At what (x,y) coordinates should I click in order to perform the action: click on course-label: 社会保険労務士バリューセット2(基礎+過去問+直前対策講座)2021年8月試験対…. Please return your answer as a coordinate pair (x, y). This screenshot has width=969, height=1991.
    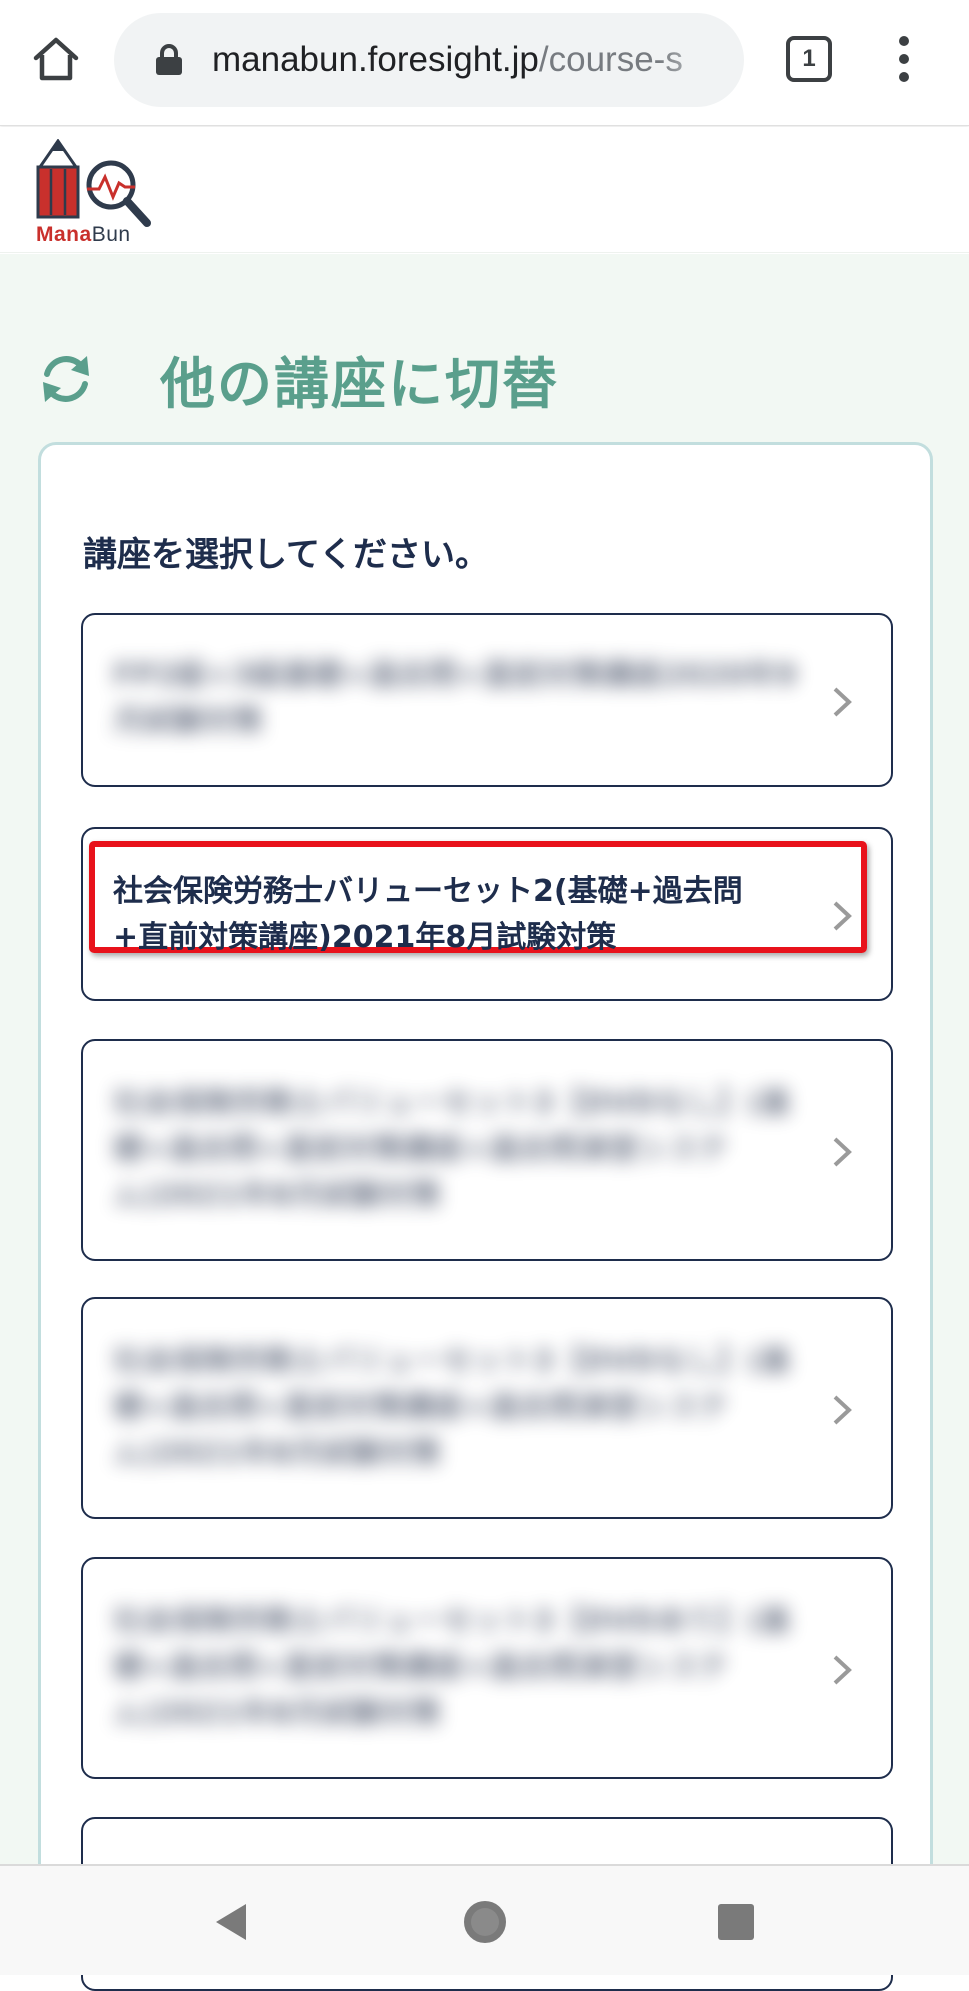
    Looking at the image, I should click on (428, 914).